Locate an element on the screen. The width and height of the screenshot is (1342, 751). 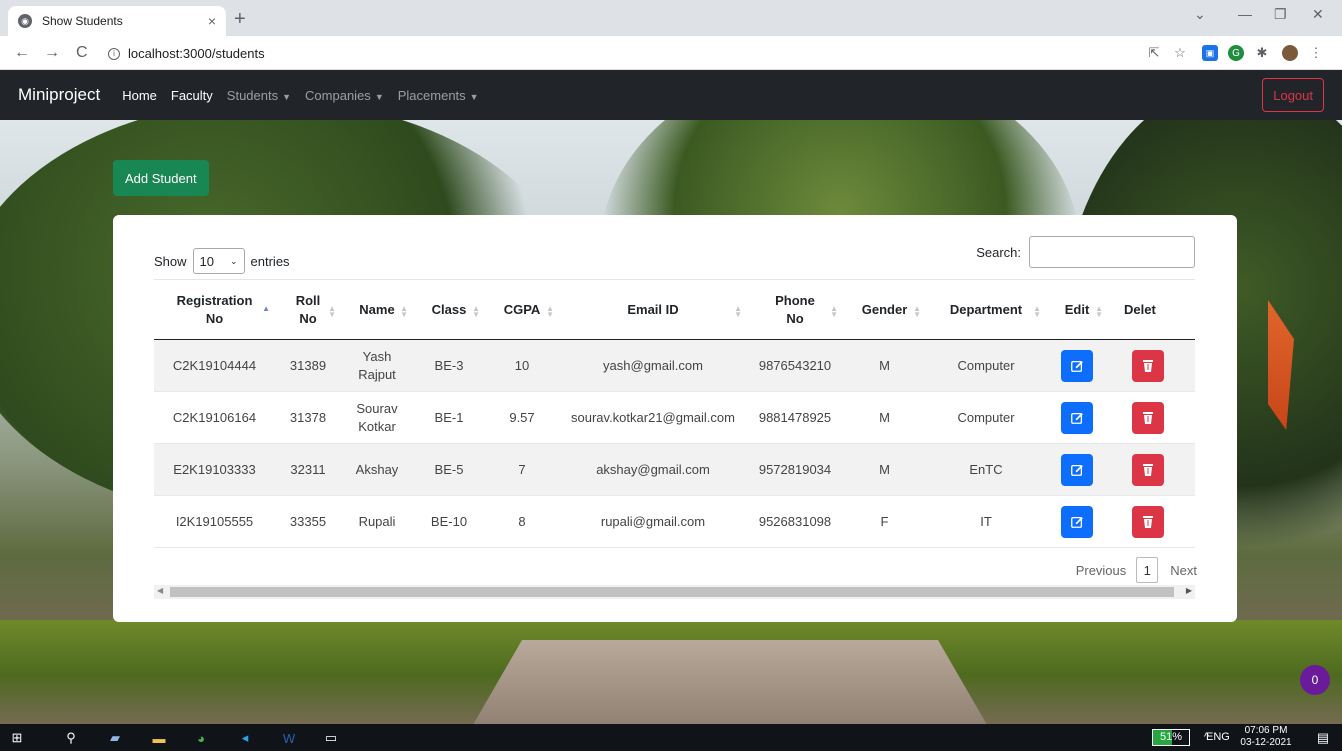
col-edit-label: Edit is located at coordinates (1077, 309).